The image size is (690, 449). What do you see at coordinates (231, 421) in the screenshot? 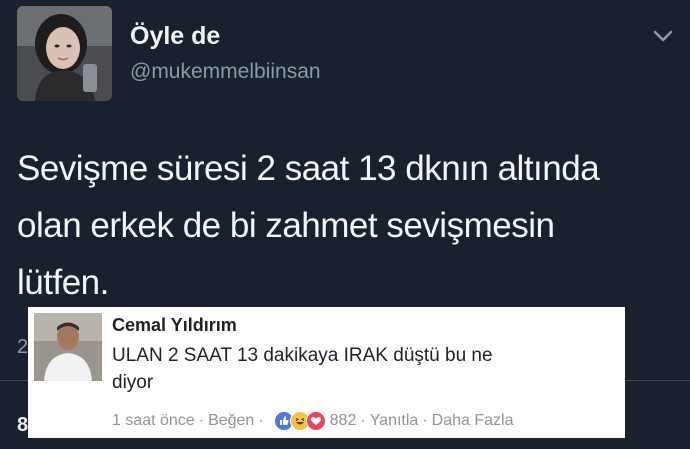
I see `like-action-link: Beğen` at bounding box center [231, 421].